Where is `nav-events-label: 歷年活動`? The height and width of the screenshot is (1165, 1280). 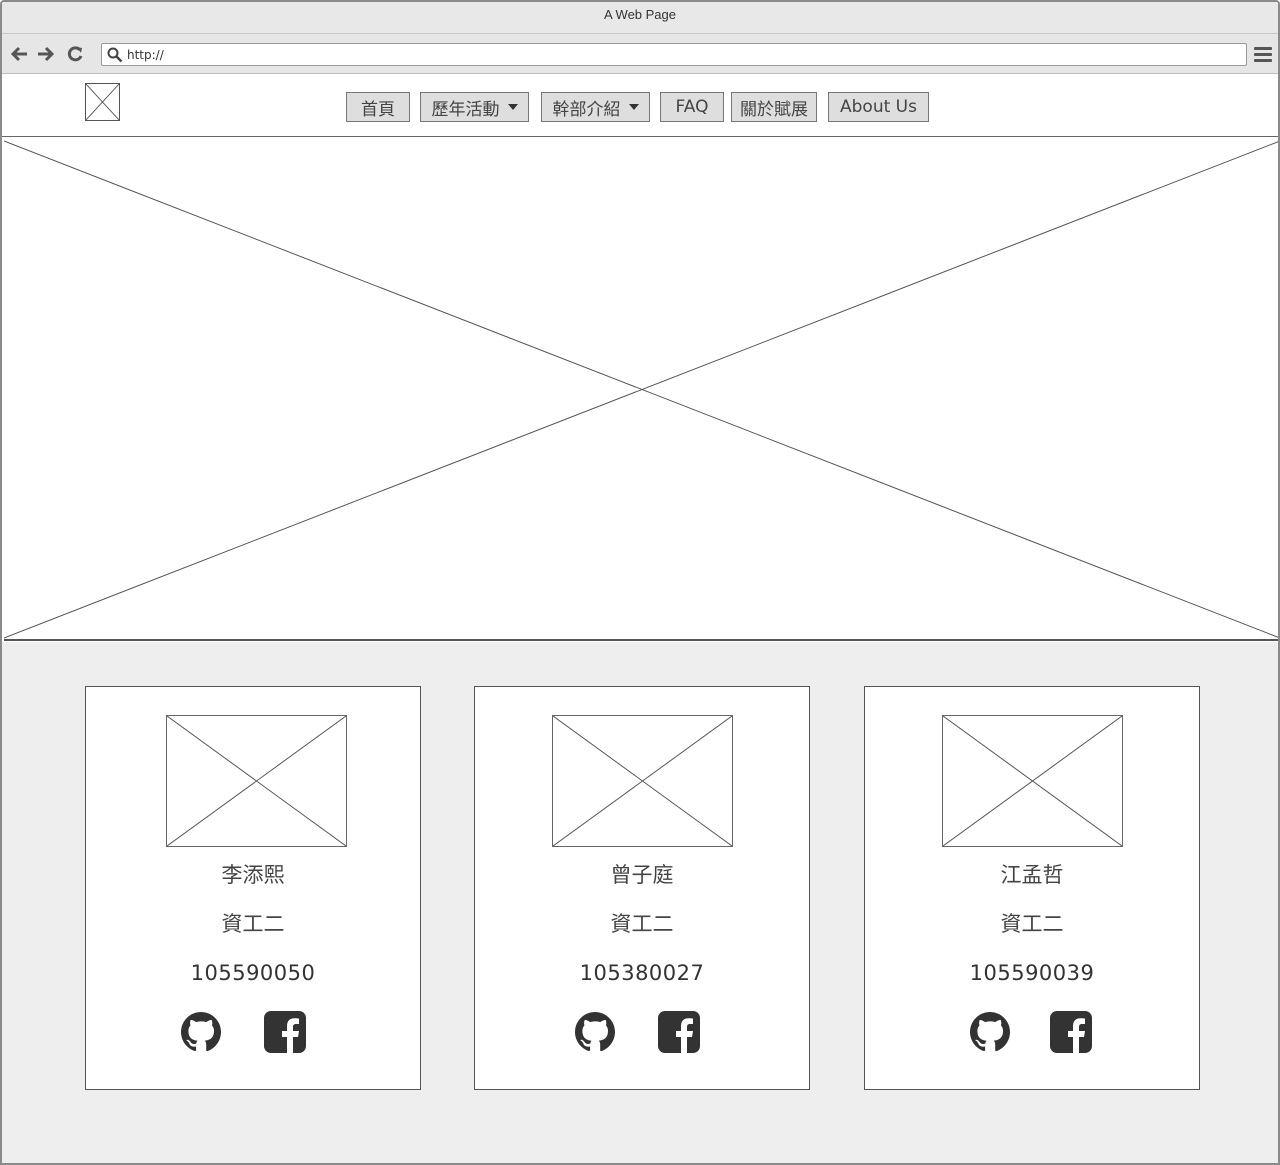
nav-events-label: 歷年活動 is located at coordinates (465, 109).